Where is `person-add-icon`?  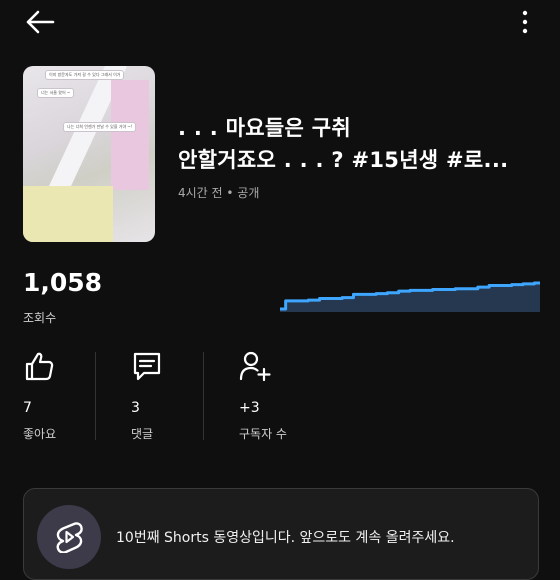 person-add-icon is located at coordinates (255, 366).